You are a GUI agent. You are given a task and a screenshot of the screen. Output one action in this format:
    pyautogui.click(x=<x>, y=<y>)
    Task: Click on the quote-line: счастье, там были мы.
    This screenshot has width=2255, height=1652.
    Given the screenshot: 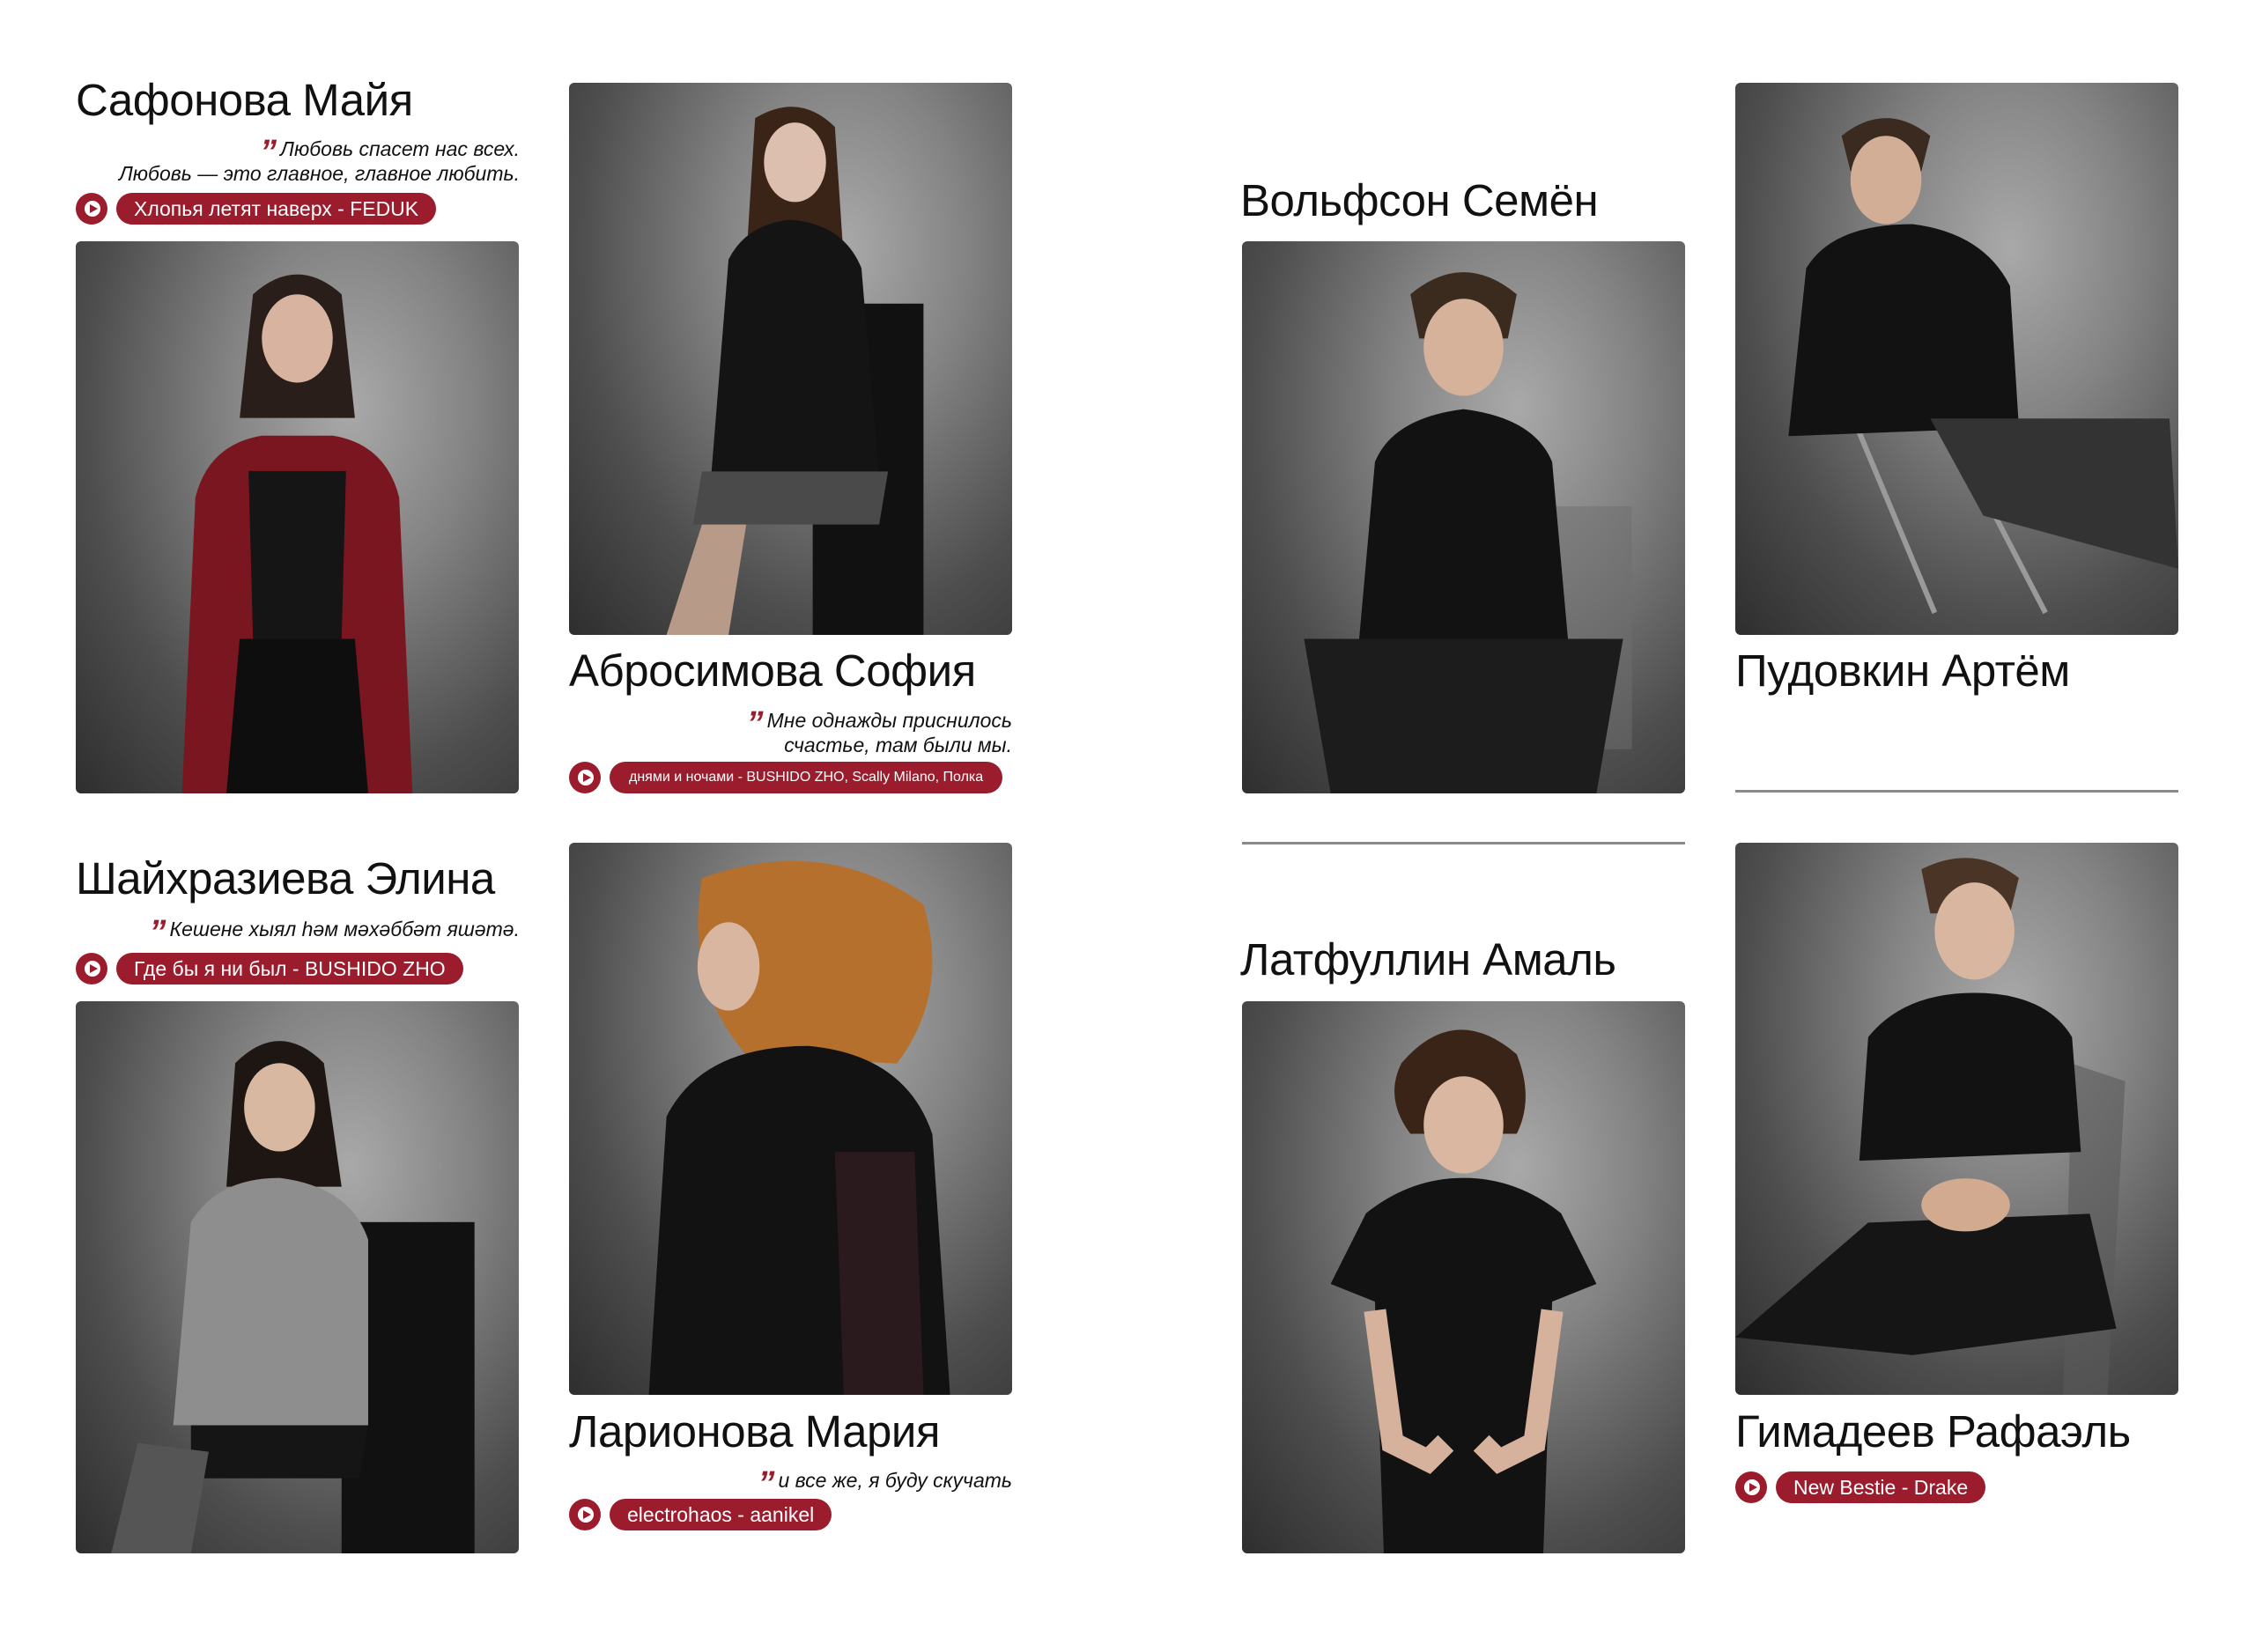 What is the action you would take?
    pyautogui.click(x=898, y=745)
    